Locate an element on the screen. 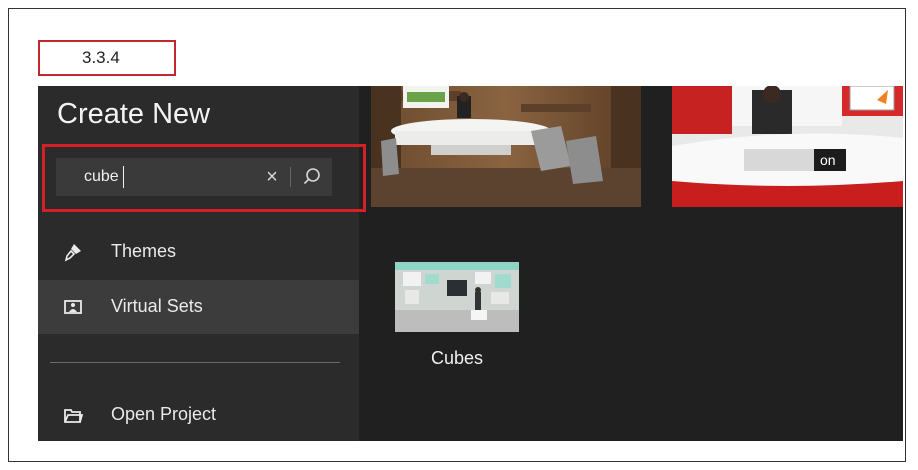 This screenshot has width=918, height=470. search-highlight-box is located at coordinates (204, 178).